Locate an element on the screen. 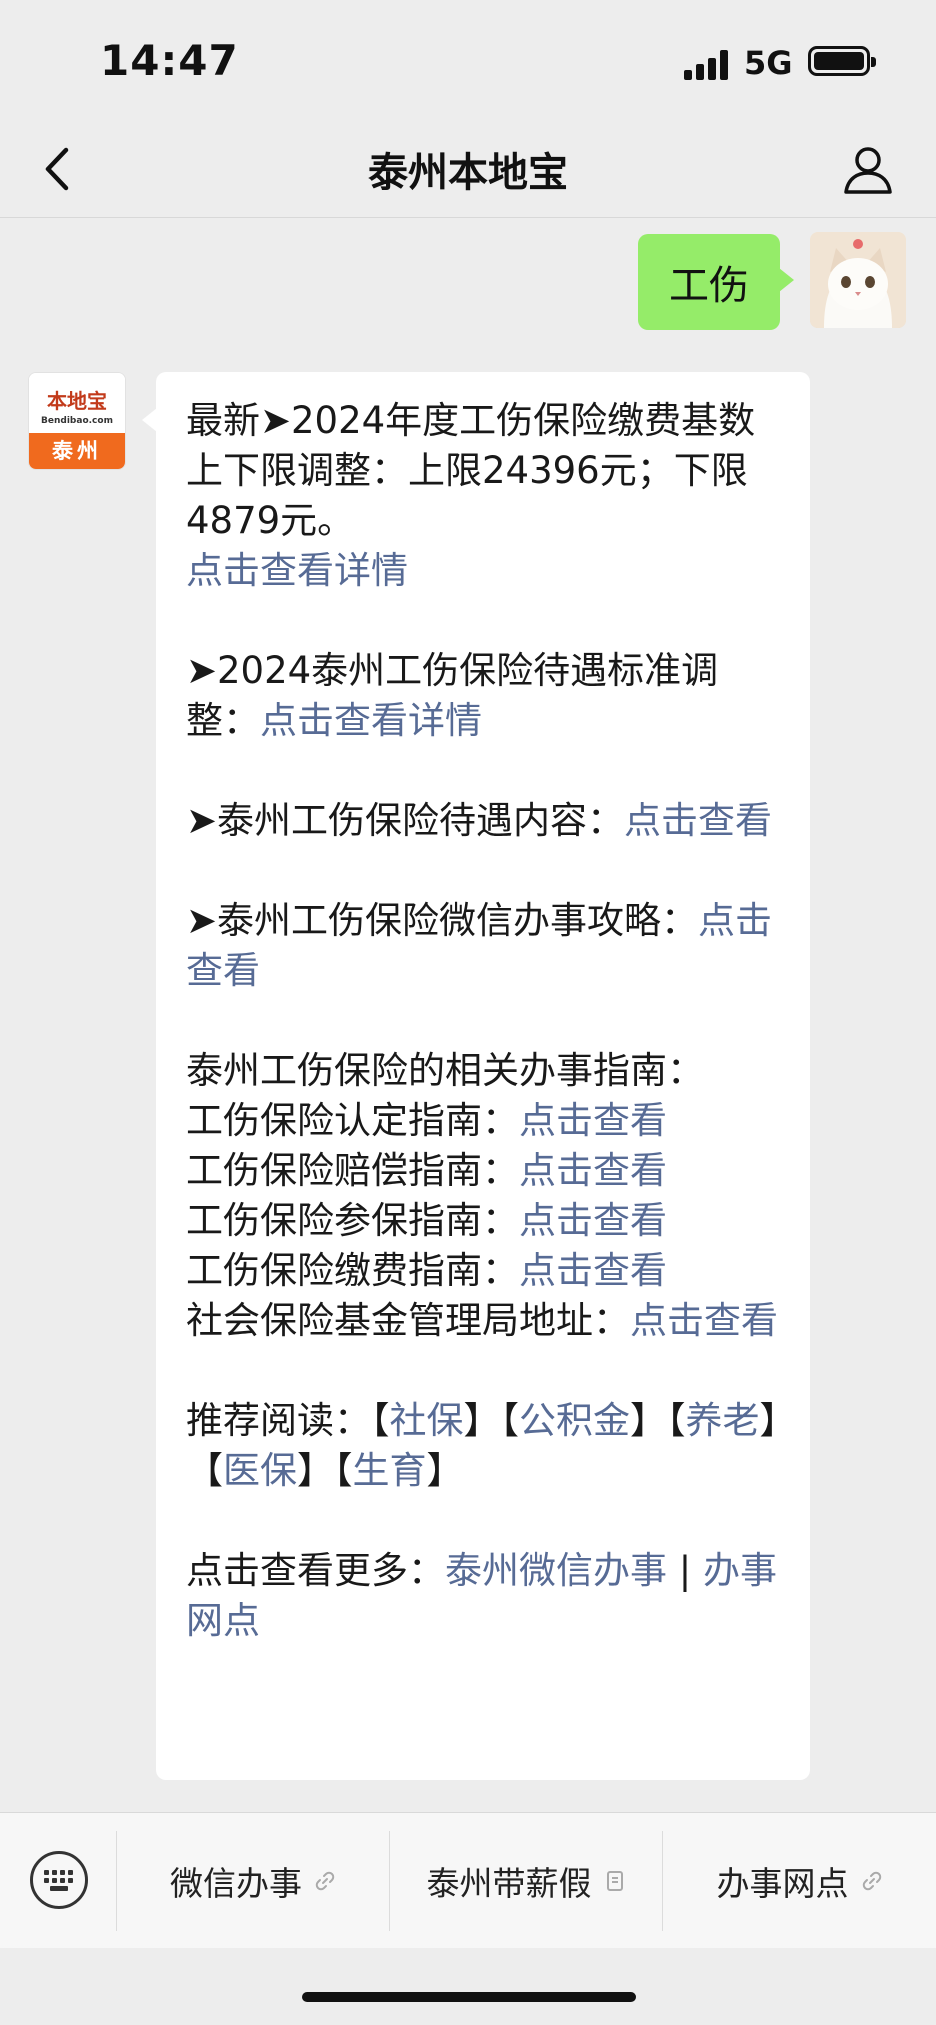 The height and width of the screenshot is (2025, 936). avatar is located at coordinates (858, 280).